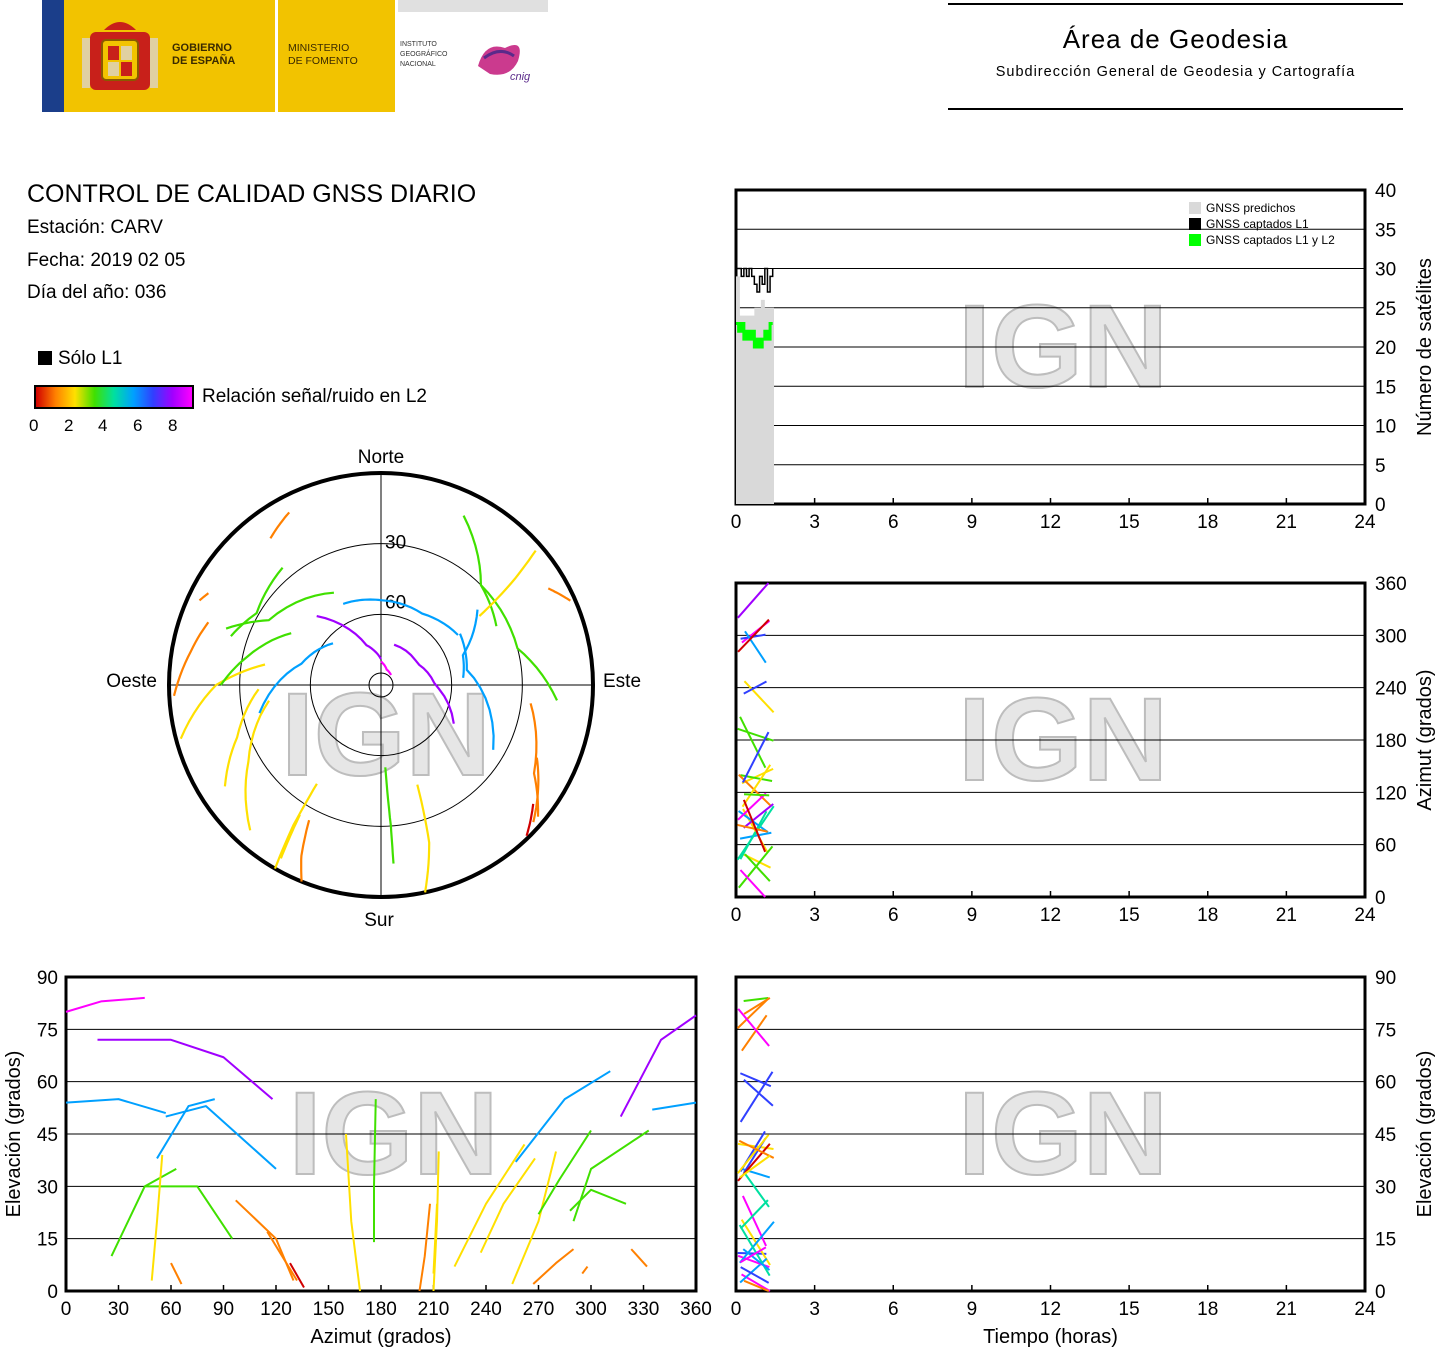 The width and height of the screenshot is (1445, 1350). What do you see at coordinates (223, 1309) in the screenshot?
I see `x-tick-label: 90` at bounding box center [223, 1309].